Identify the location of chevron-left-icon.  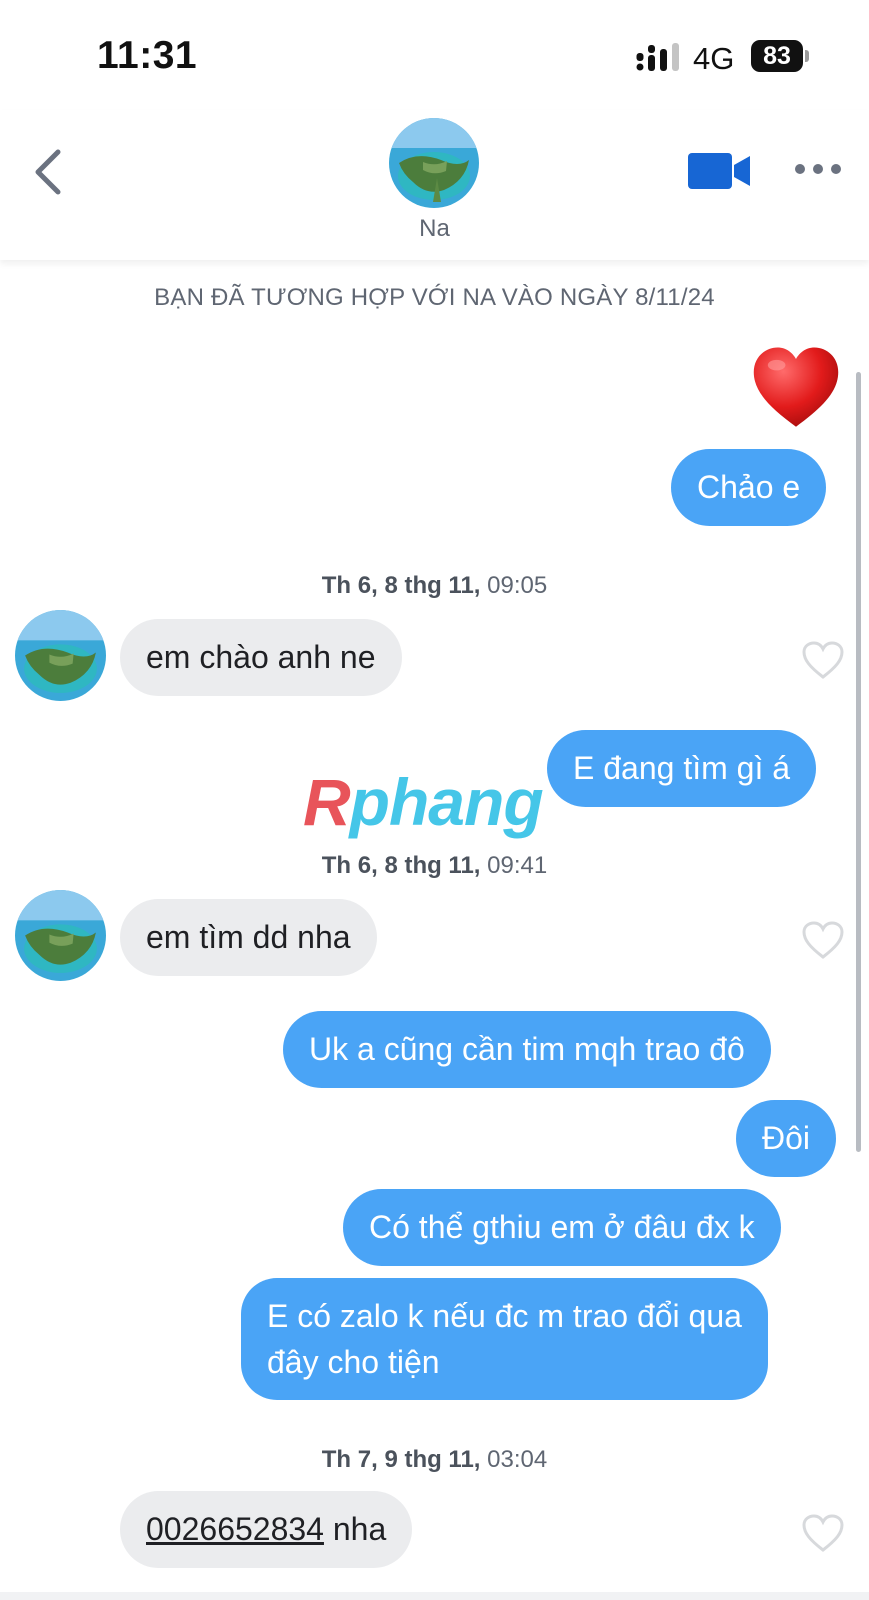
(48, 172).